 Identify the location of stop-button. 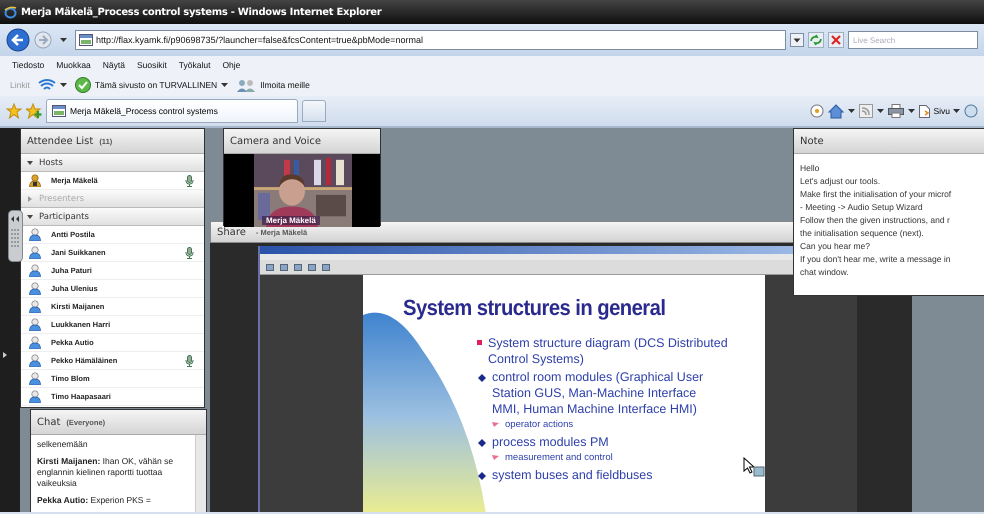
(836, 40).